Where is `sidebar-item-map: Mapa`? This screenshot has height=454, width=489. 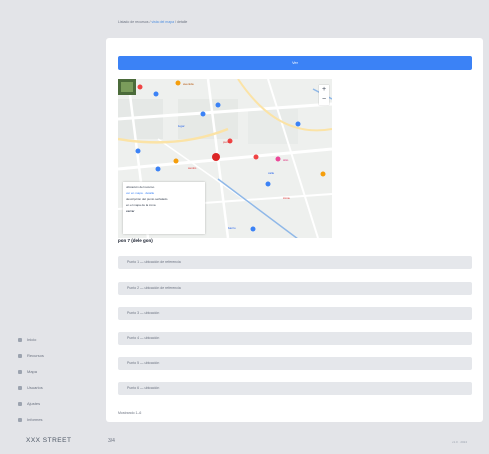 sidebar-item-map: Mapa is located at coordinates (61, 371).